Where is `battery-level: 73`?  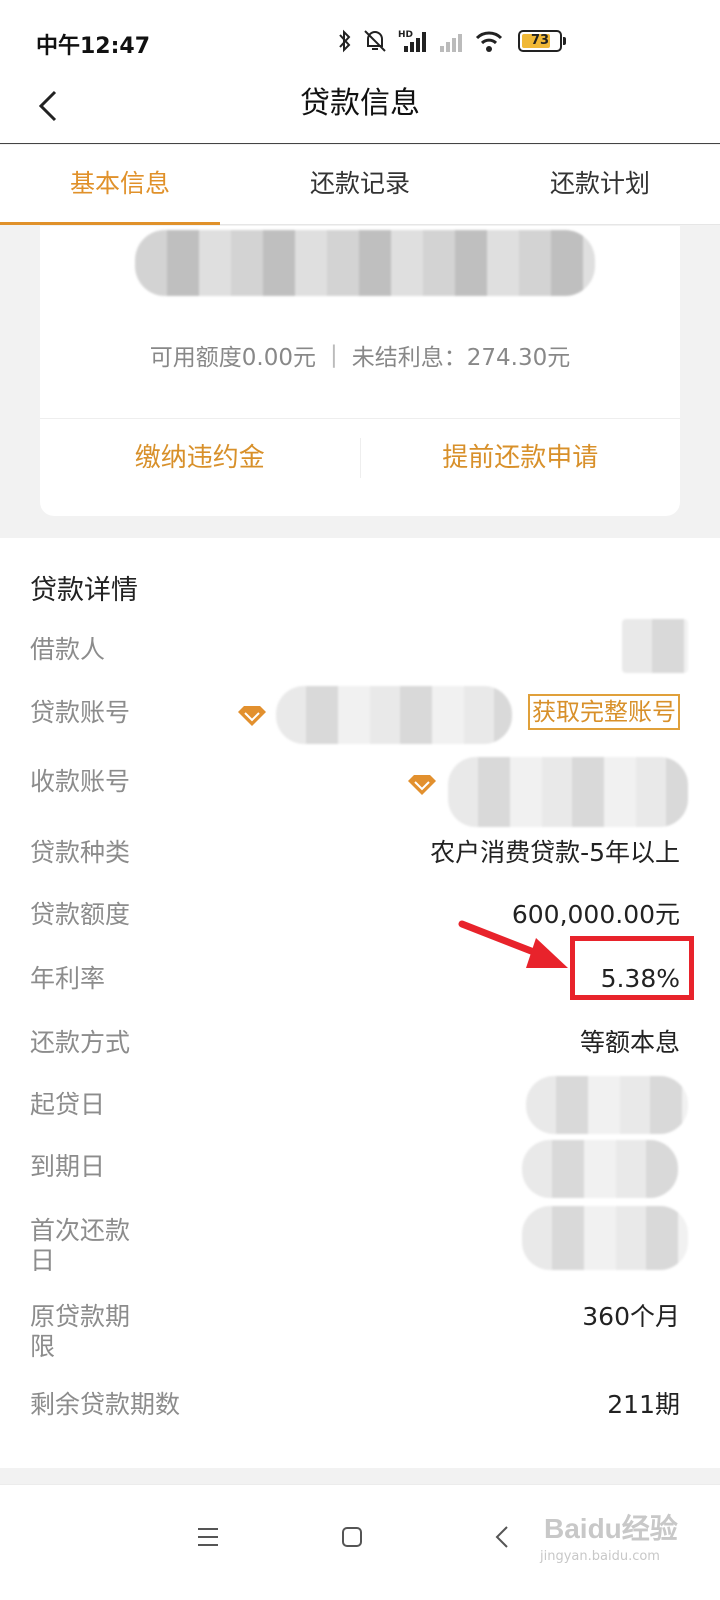
battery-level: 73 is located at coordinates (540, 40).